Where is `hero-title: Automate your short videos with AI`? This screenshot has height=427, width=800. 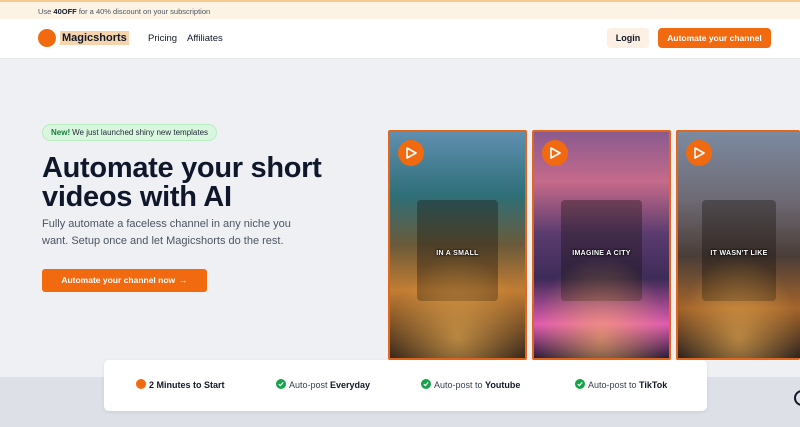 hero-title: Automate your short videos with AI is located at coordinates (182, 182).